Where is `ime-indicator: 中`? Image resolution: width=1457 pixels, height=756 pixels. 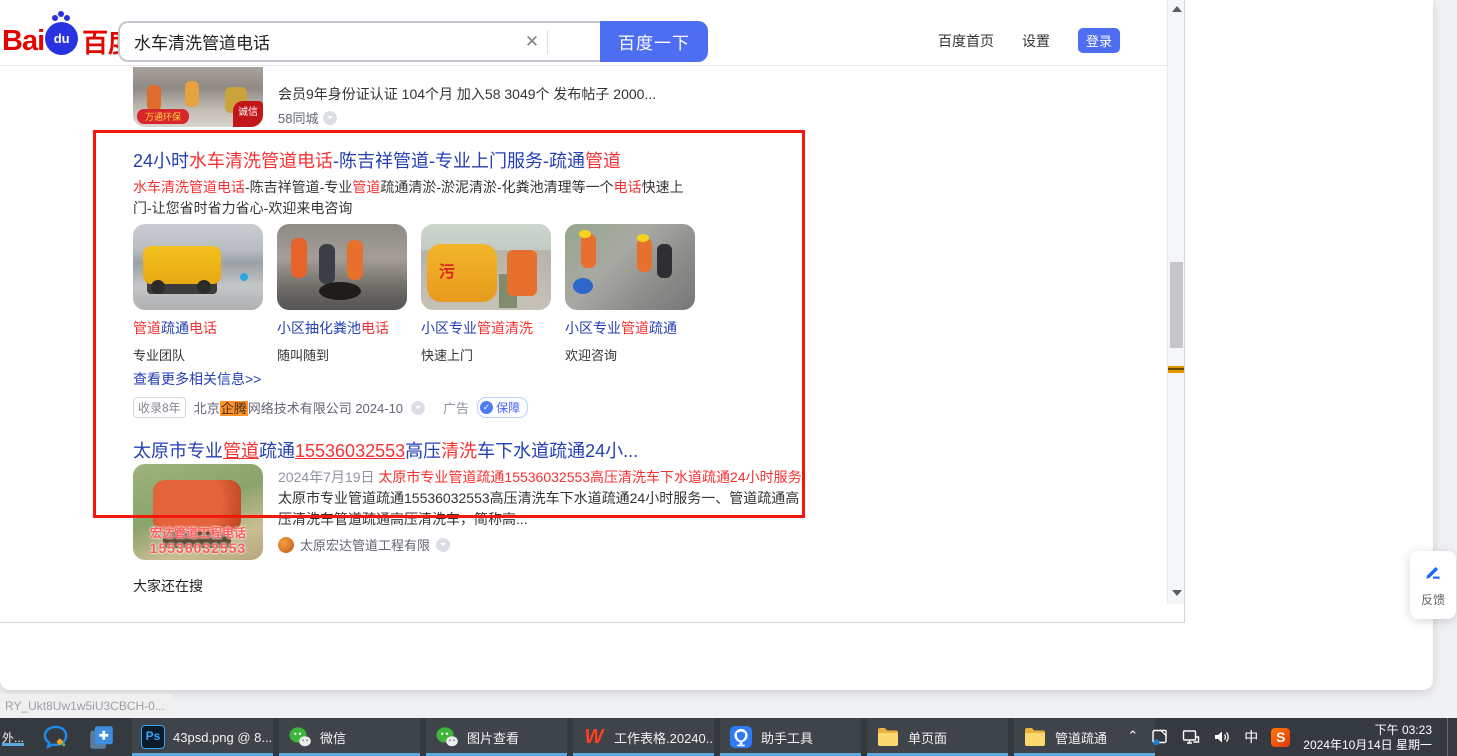
ime-indicator: 中 is located at coordinates (1251, 737).